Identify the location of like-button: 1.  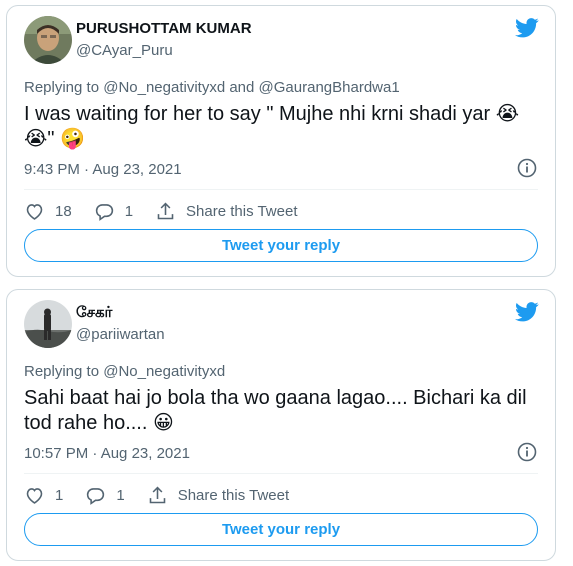
(43, 495).